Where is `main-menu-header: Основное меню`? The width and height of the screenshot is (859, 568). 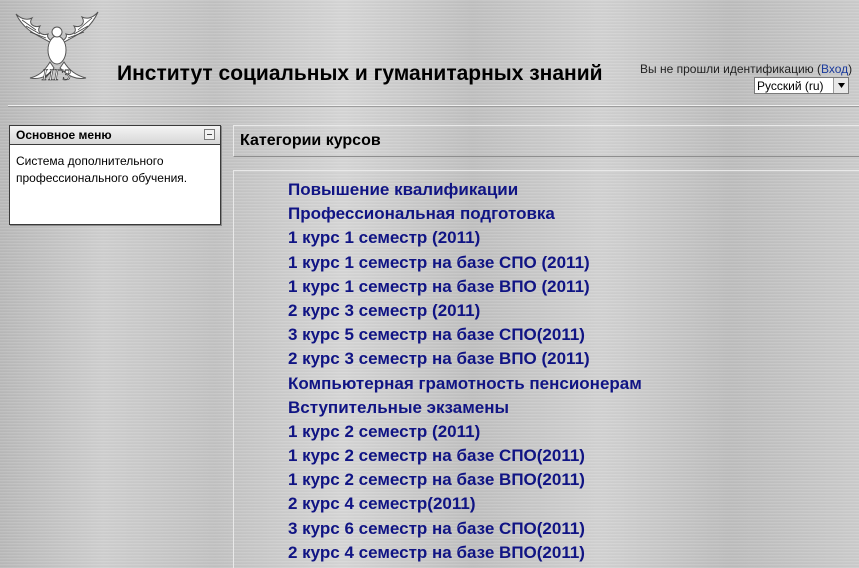 main-menu-header: Основное меню is located at coordinates (115, 135).